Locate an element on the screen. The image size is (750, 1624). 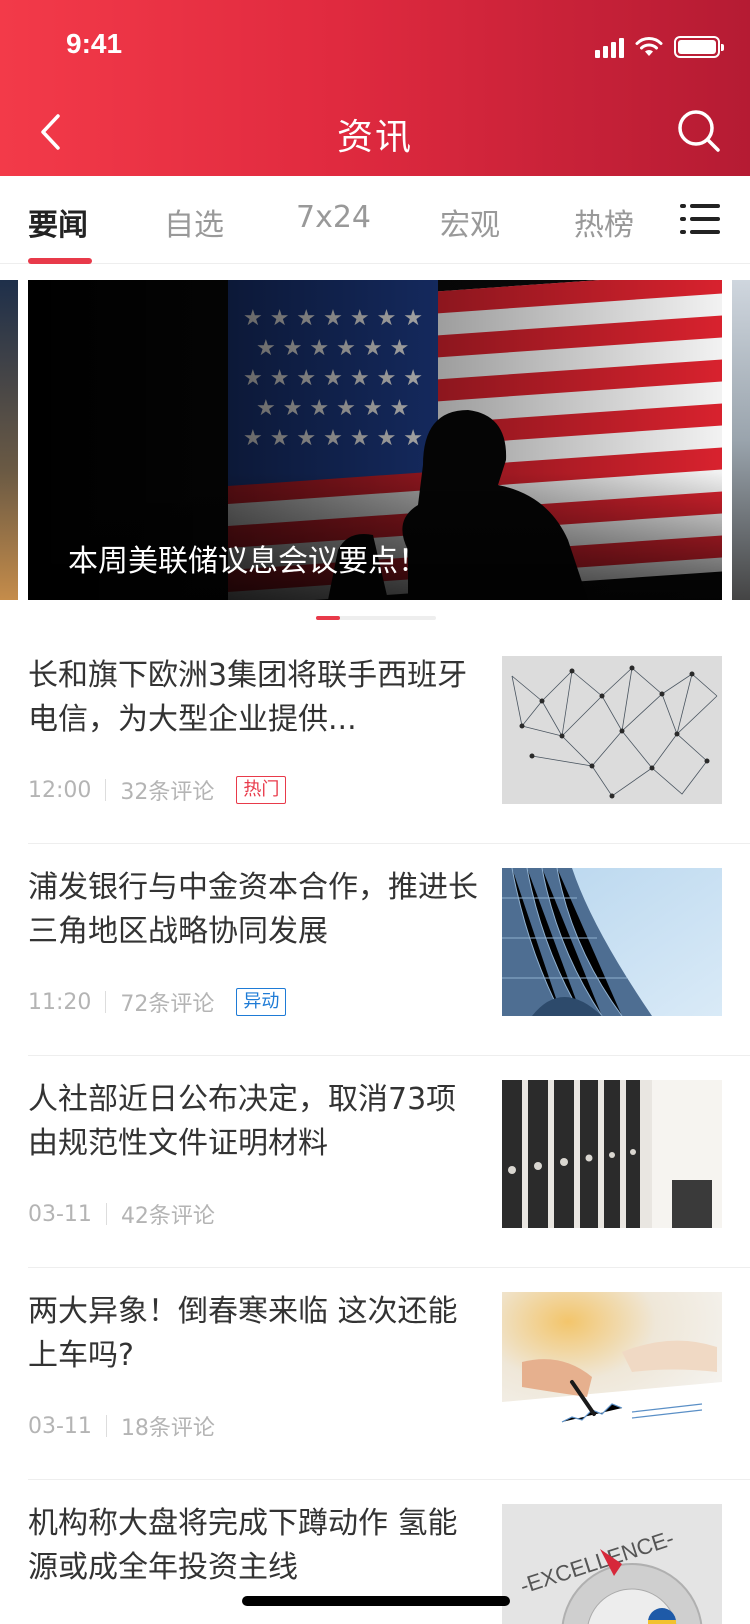
news-meta: 12:00 32条评论 热门 is located at coordinates (157, 790).